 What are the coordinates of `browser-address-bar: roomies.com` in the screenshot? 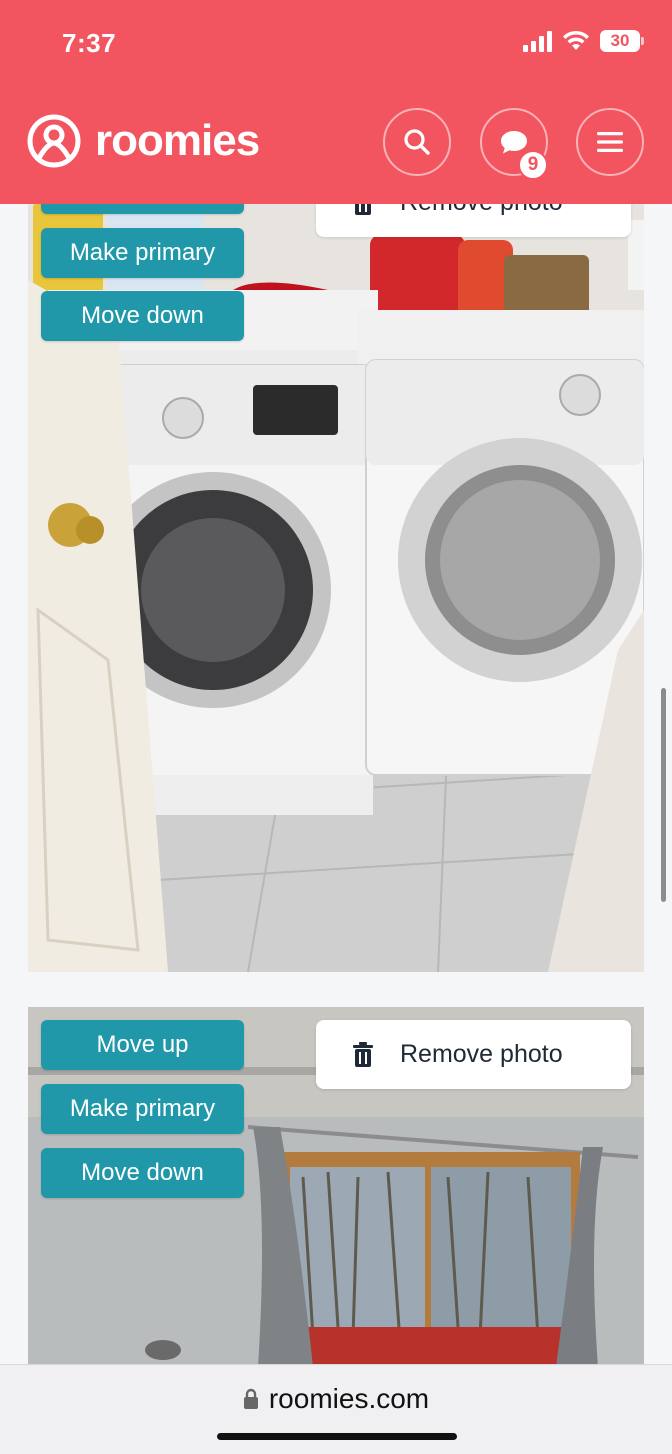 It's located at (336, 1409).